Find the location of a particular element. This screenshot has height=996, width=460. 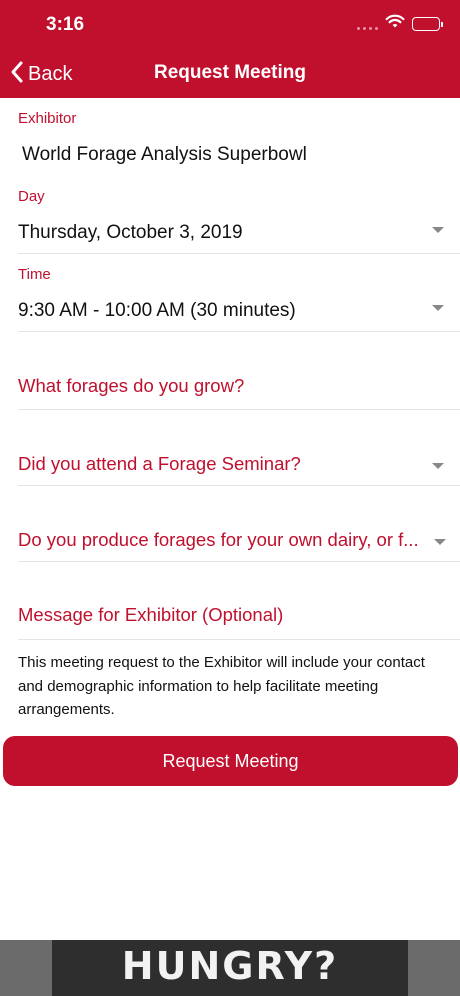

ad-image: HUNGRY? is located at coordinates (230, 968).